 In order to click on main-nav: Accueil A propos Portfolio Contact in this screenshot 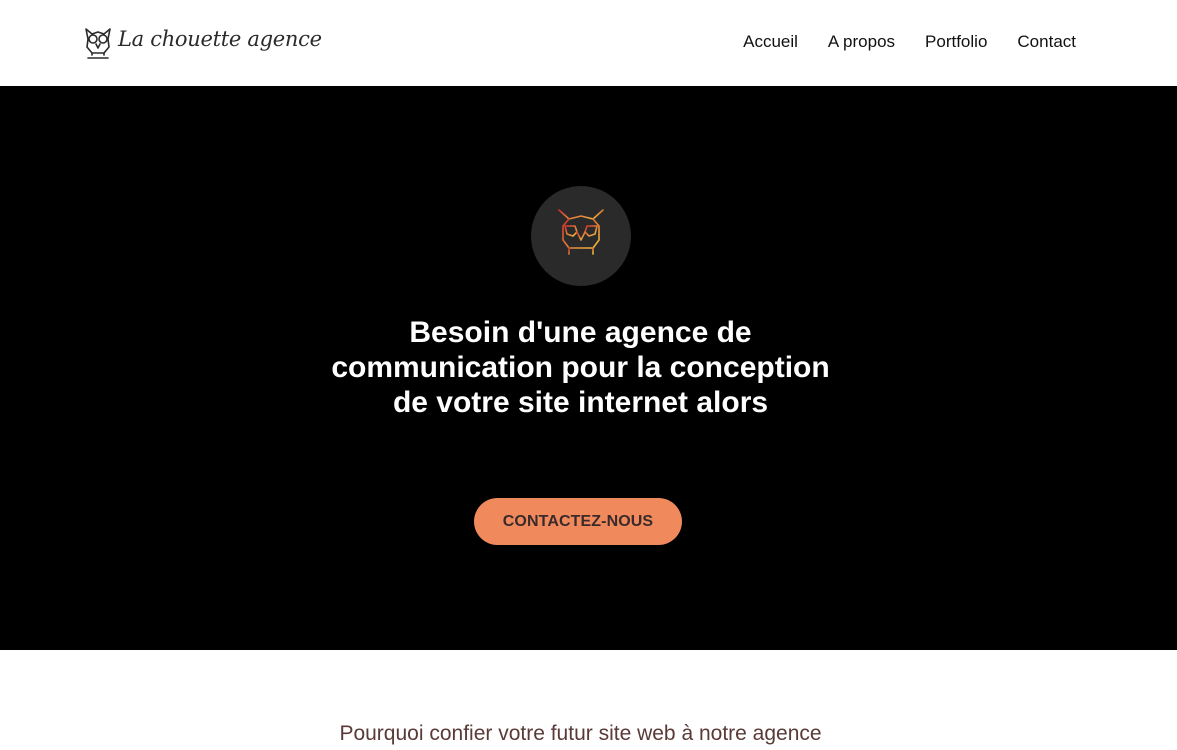, I will do `click(909, 42)`.